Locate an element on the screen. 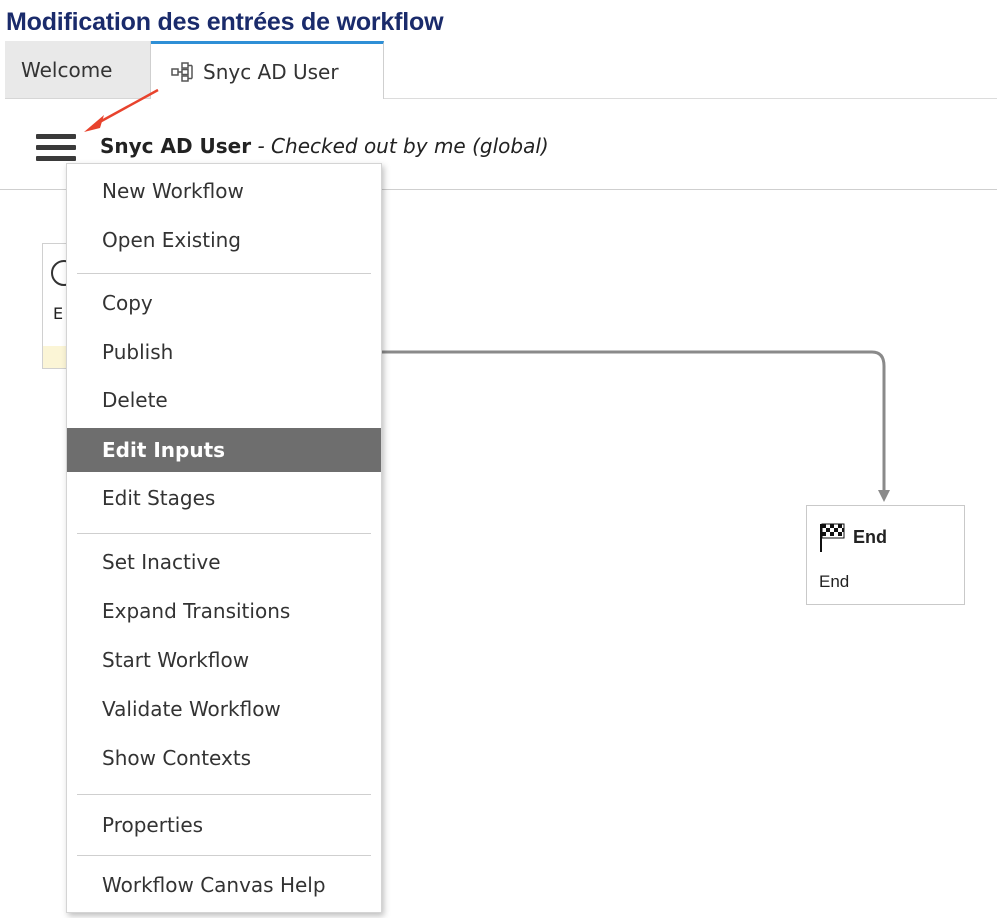 The image size is (997, 918). tab-bar: Welcome Snyc AD User is located at coordinates (501, 71).